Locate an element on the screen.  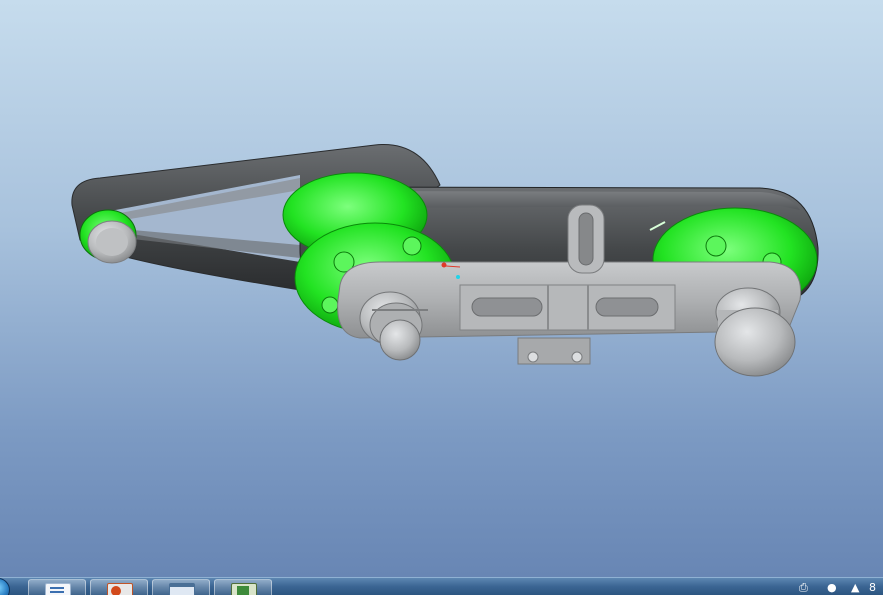
explorer-task-button is located at coordinates (57, 587).